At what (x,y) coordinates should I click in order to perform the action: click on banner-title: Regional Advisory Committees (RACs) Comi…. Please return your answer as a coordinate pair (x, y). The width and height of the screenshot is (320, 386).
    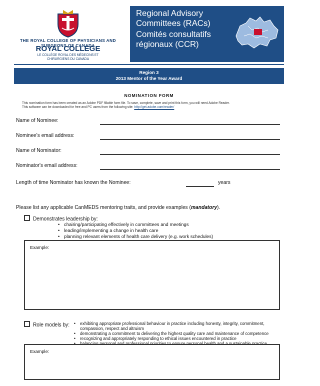
    Looking at the image, I should click on (186, 29).